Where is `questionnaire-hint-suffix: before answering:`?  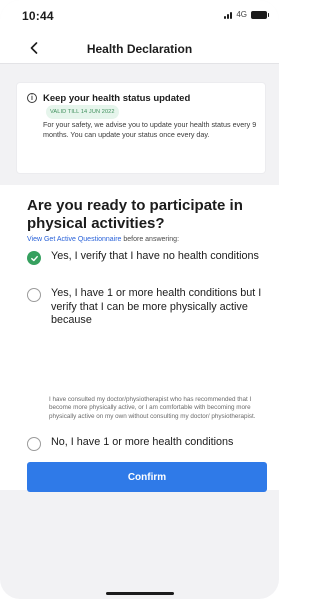
questionnaire-hint-suffix: before answering: is located at coordinates (150, 239).